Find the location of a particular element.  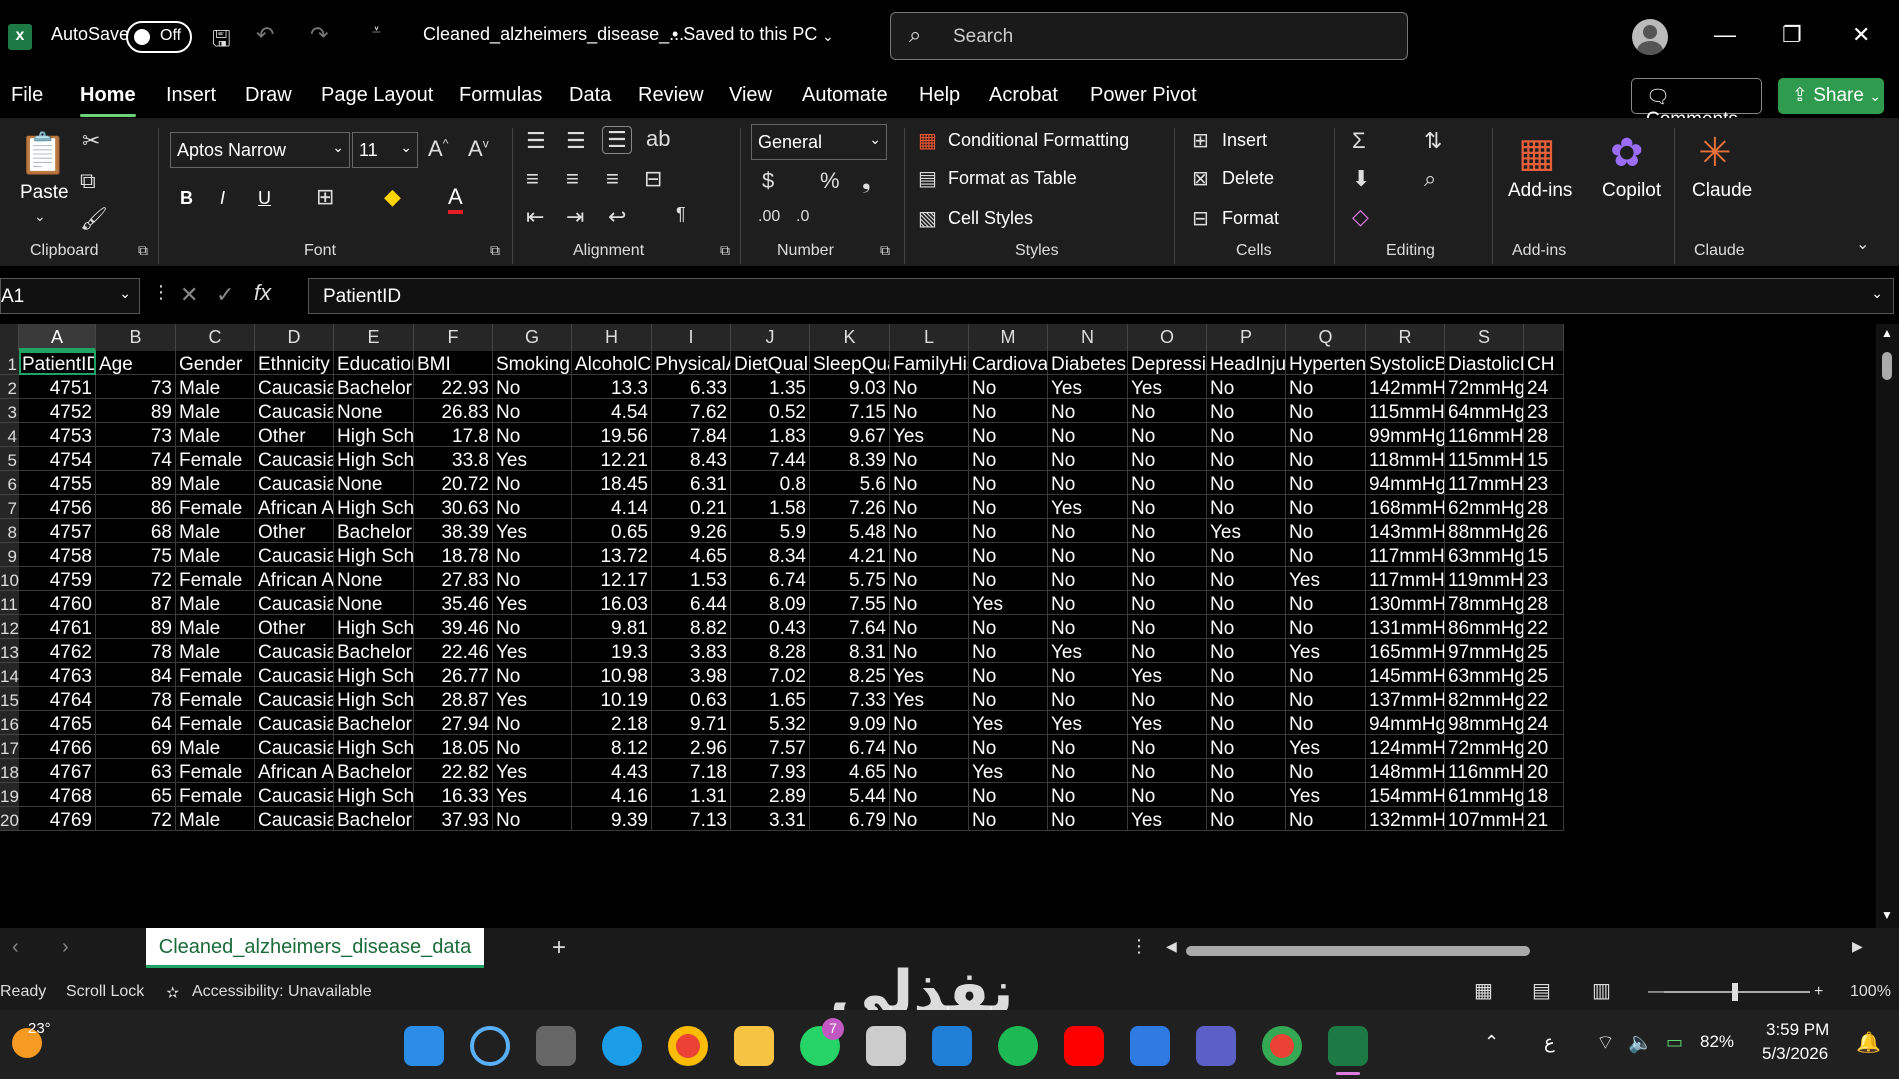

table-cell: 27.83 is located at coordinates (453, 579).